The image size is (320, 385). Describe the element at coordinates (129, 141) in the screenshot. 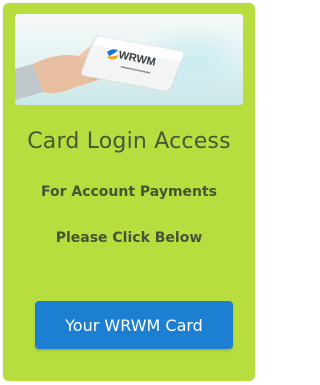

I see `page-title: Card Login Access` at that location.